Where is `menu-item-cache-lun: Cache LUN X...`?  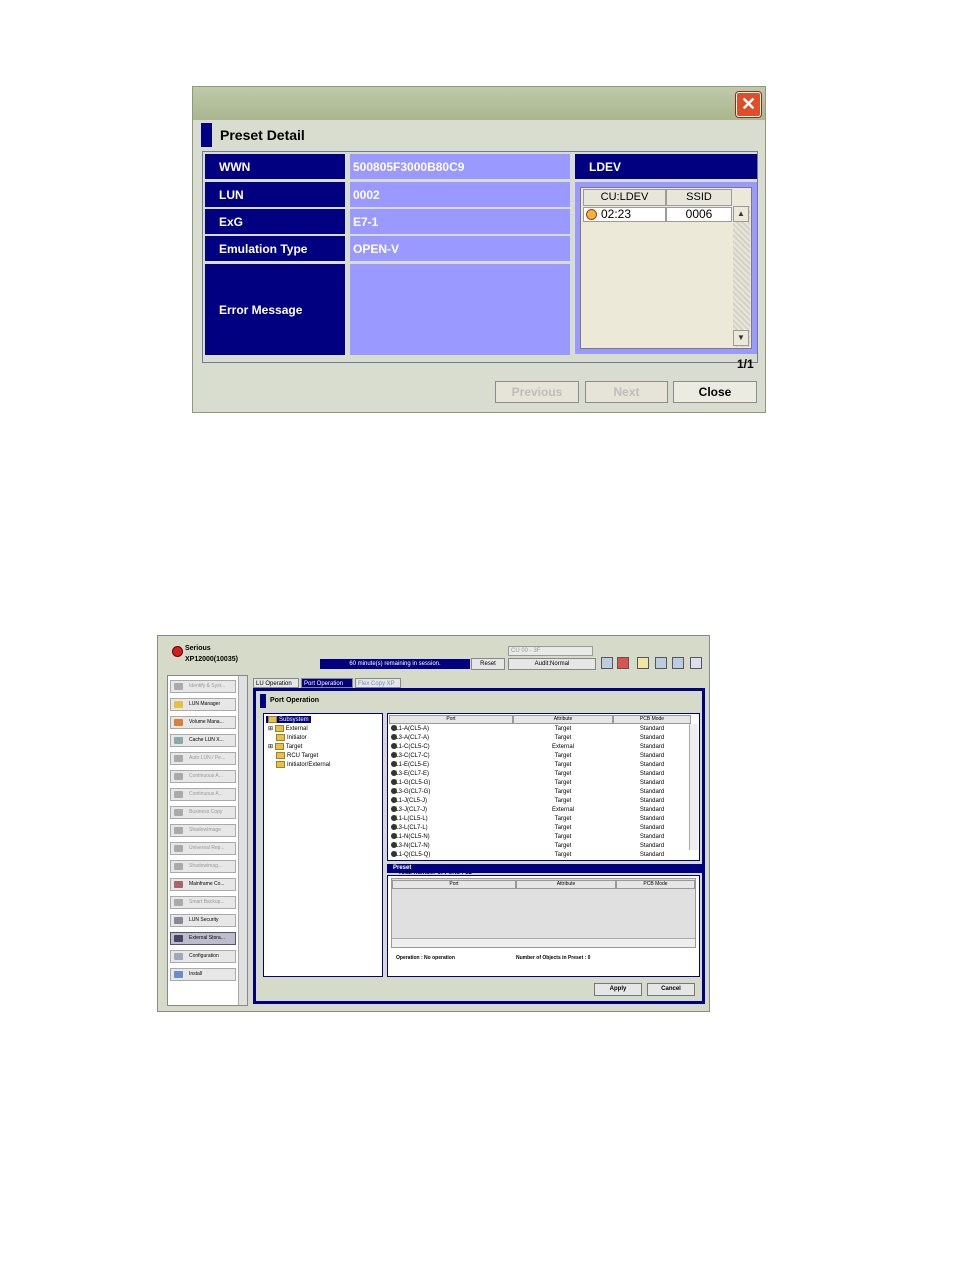
menu-item-cache-lun: Cache LUN X... is located at coordinates (203, 740).